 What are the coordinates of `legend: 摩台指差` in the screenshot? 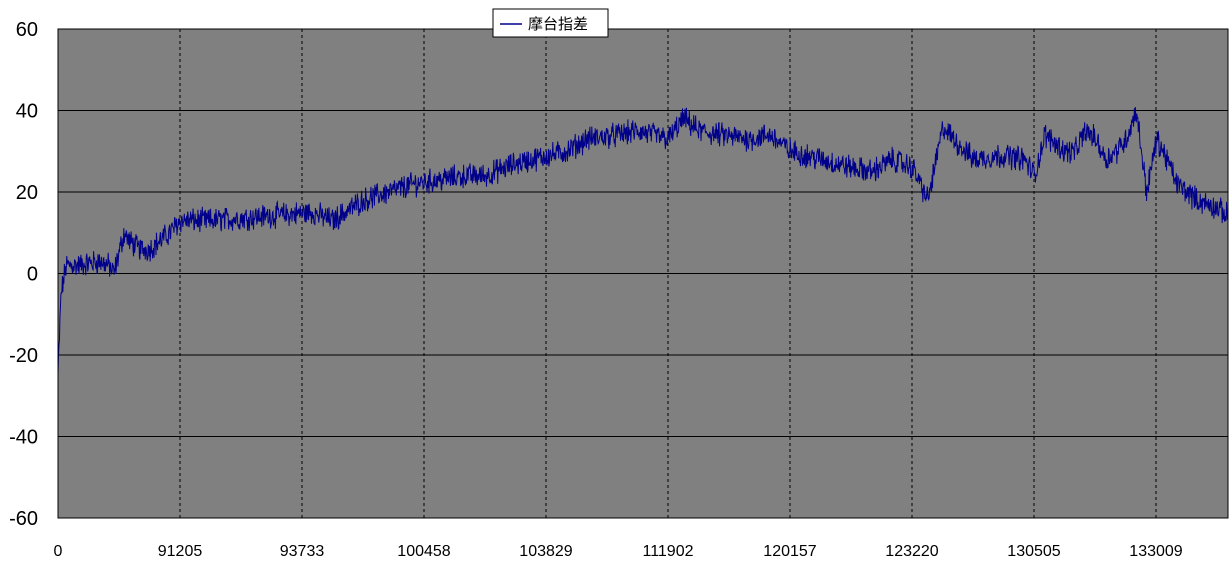 It's located at (550, 23).